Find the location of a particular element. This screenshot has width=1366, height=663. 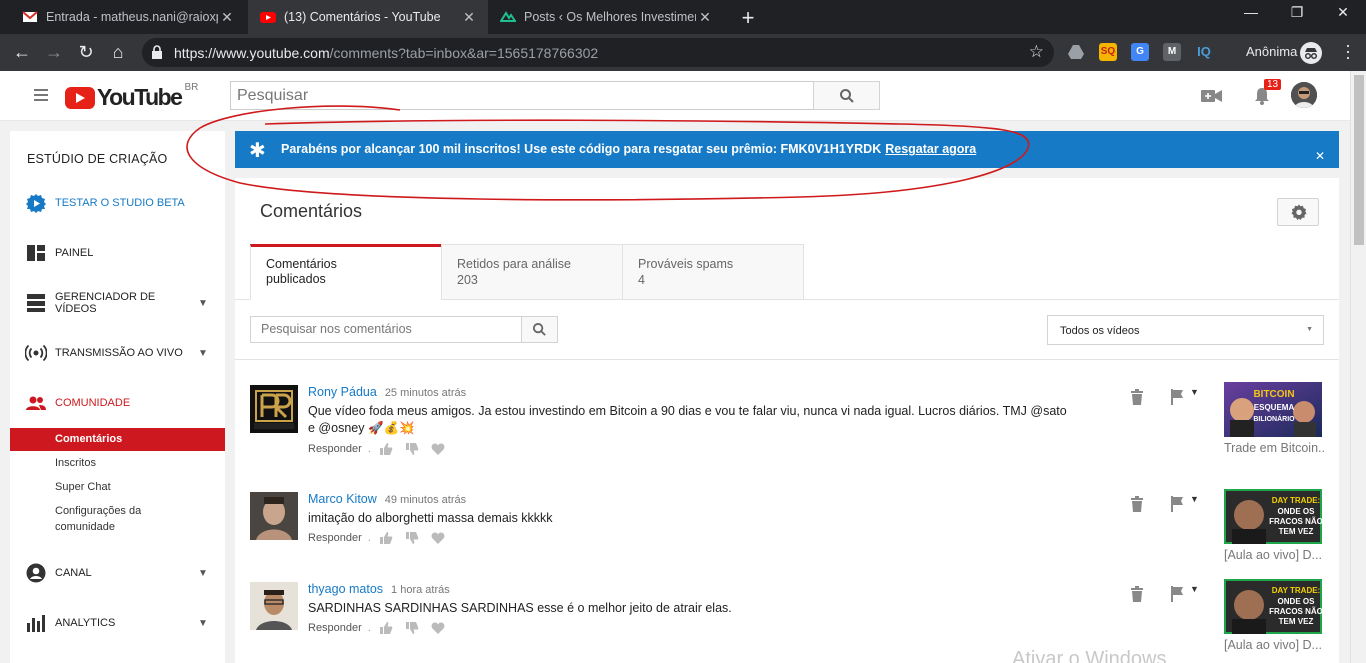

avatar is located at coordinates (1304, 95).